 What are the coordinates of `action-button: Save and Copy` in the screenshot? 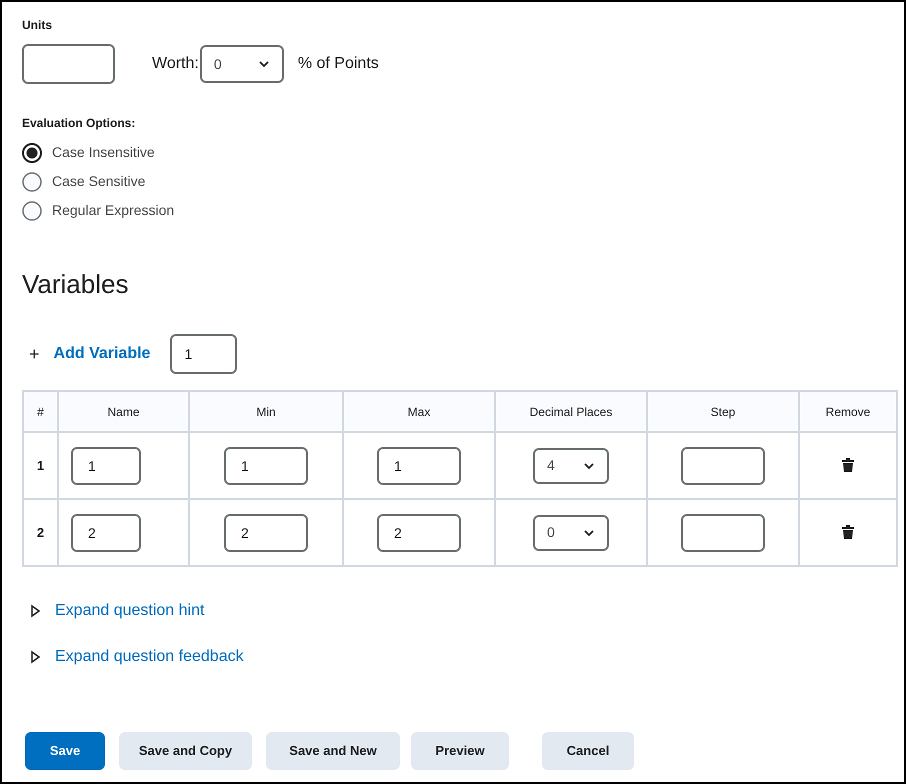 It's located at (185, 751).